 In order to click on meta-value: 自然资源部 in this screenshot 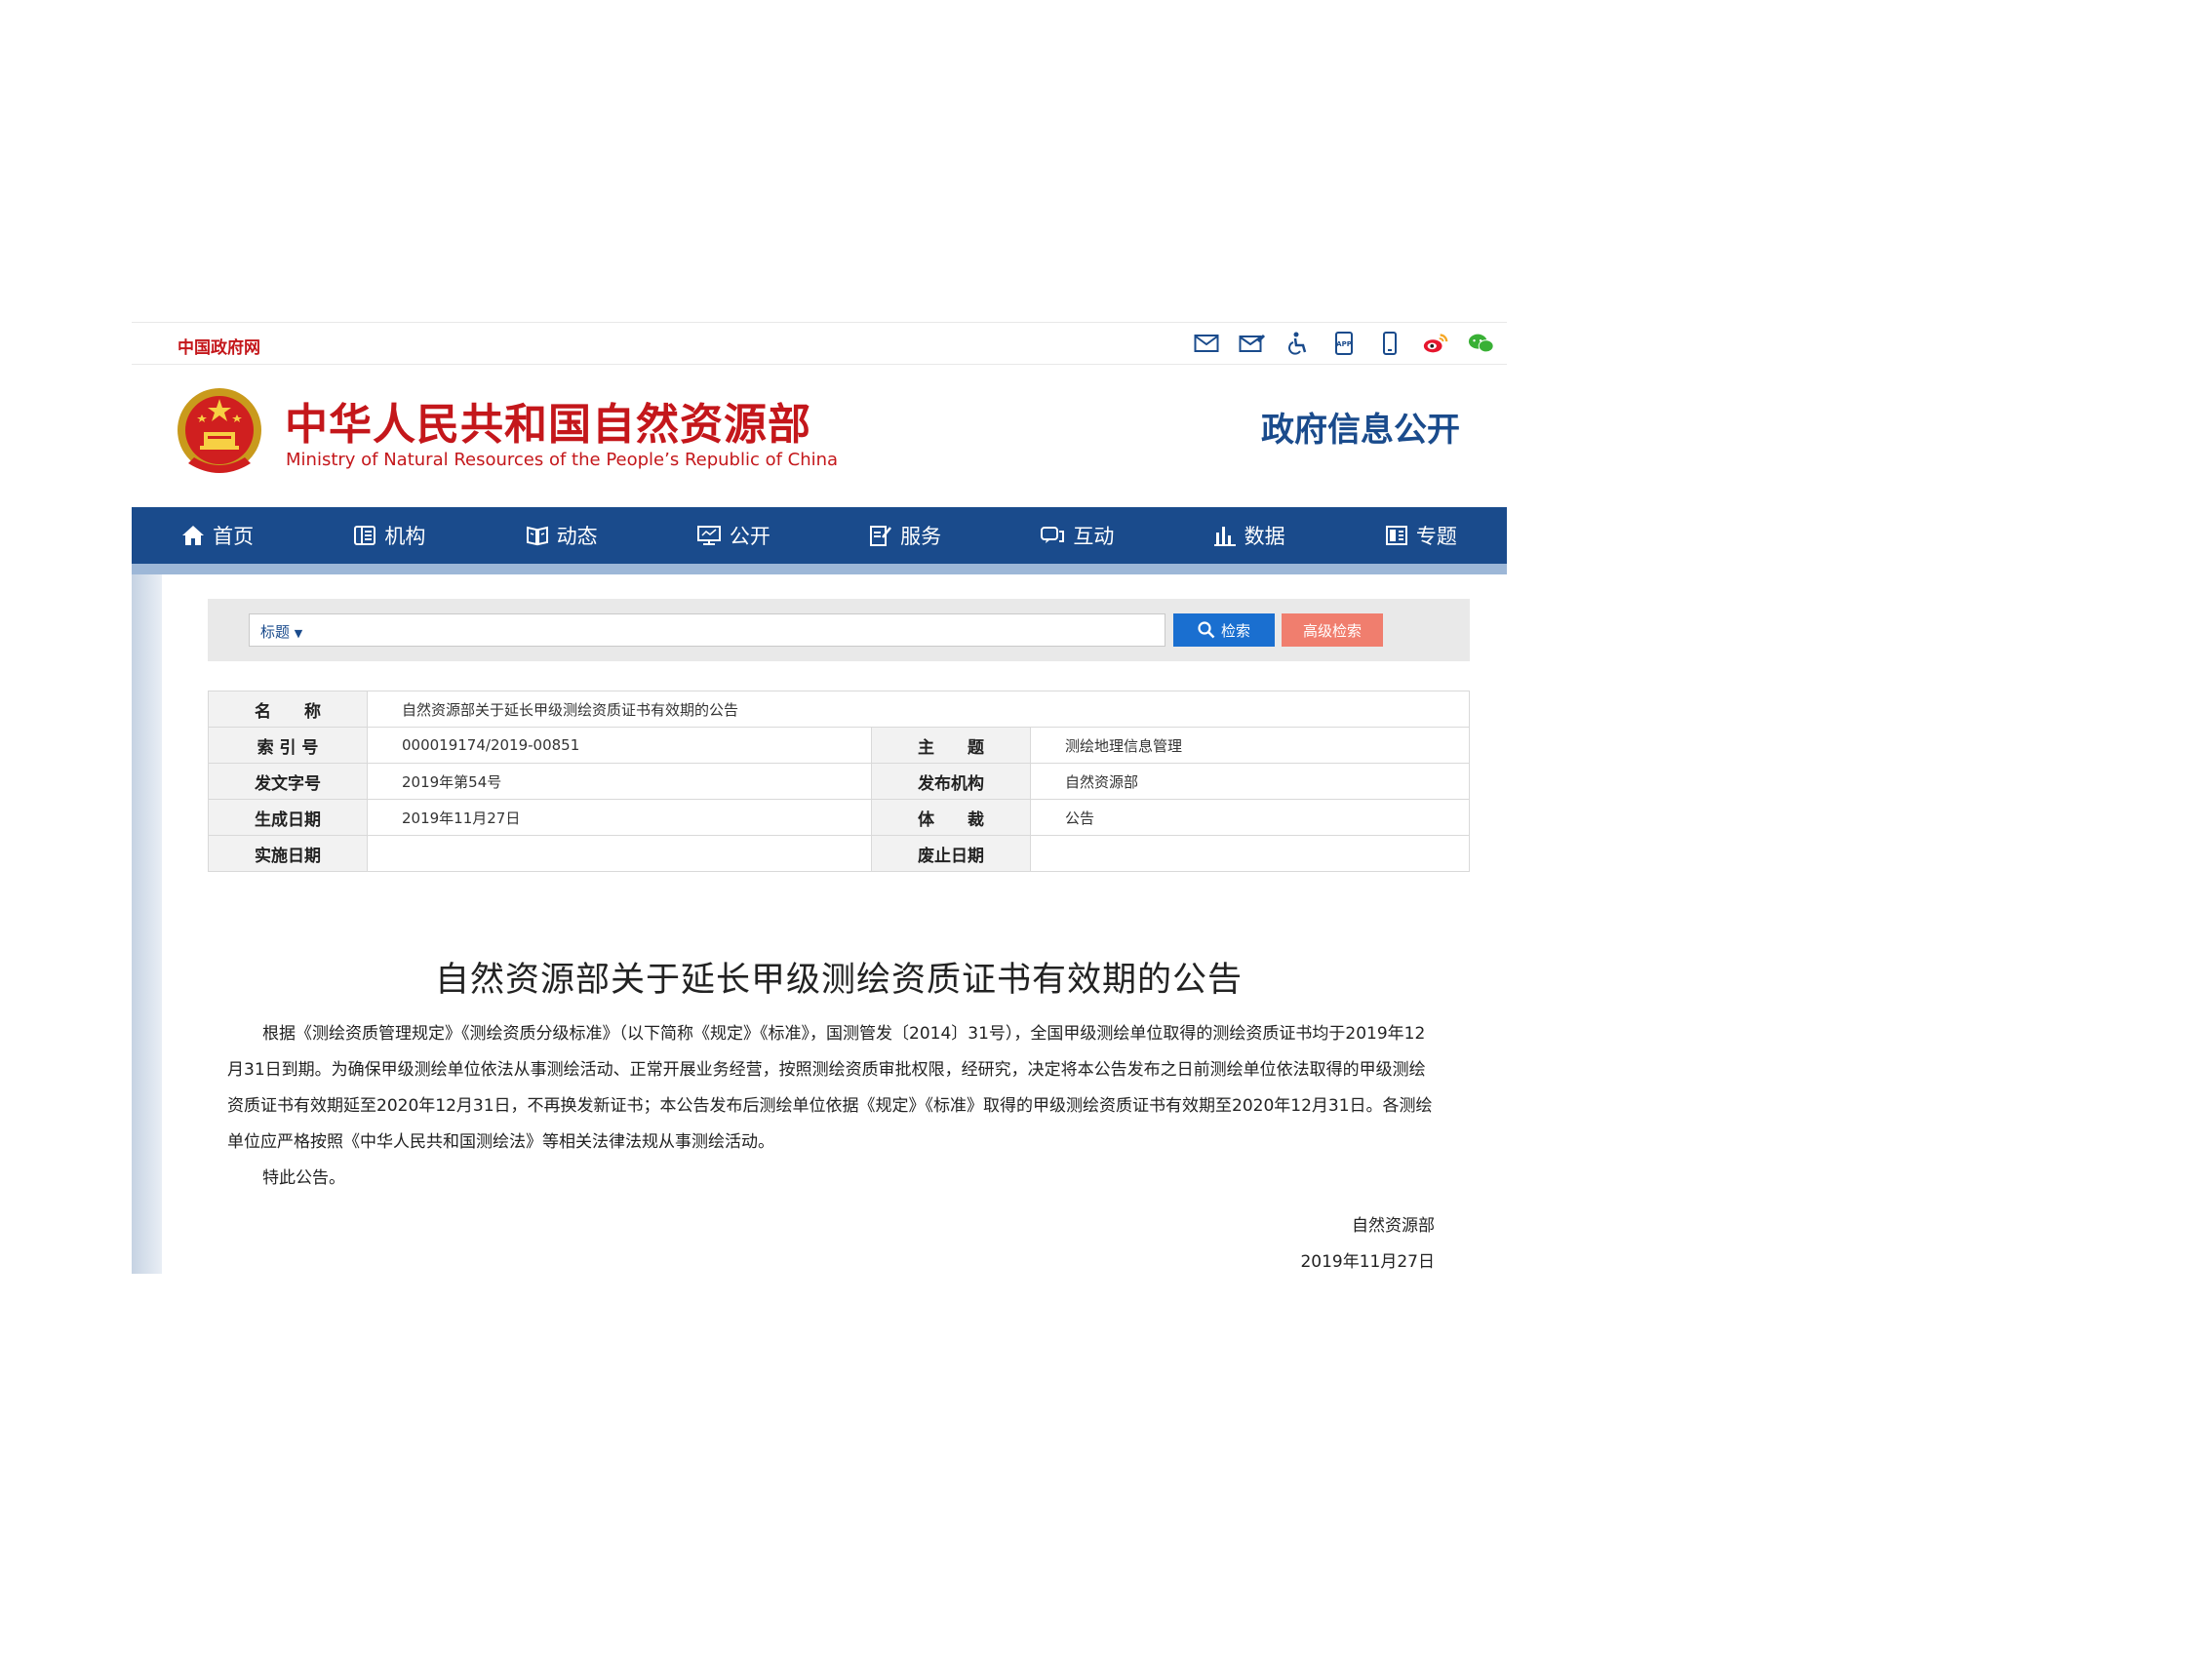, I will do `click(1250, 781)`.